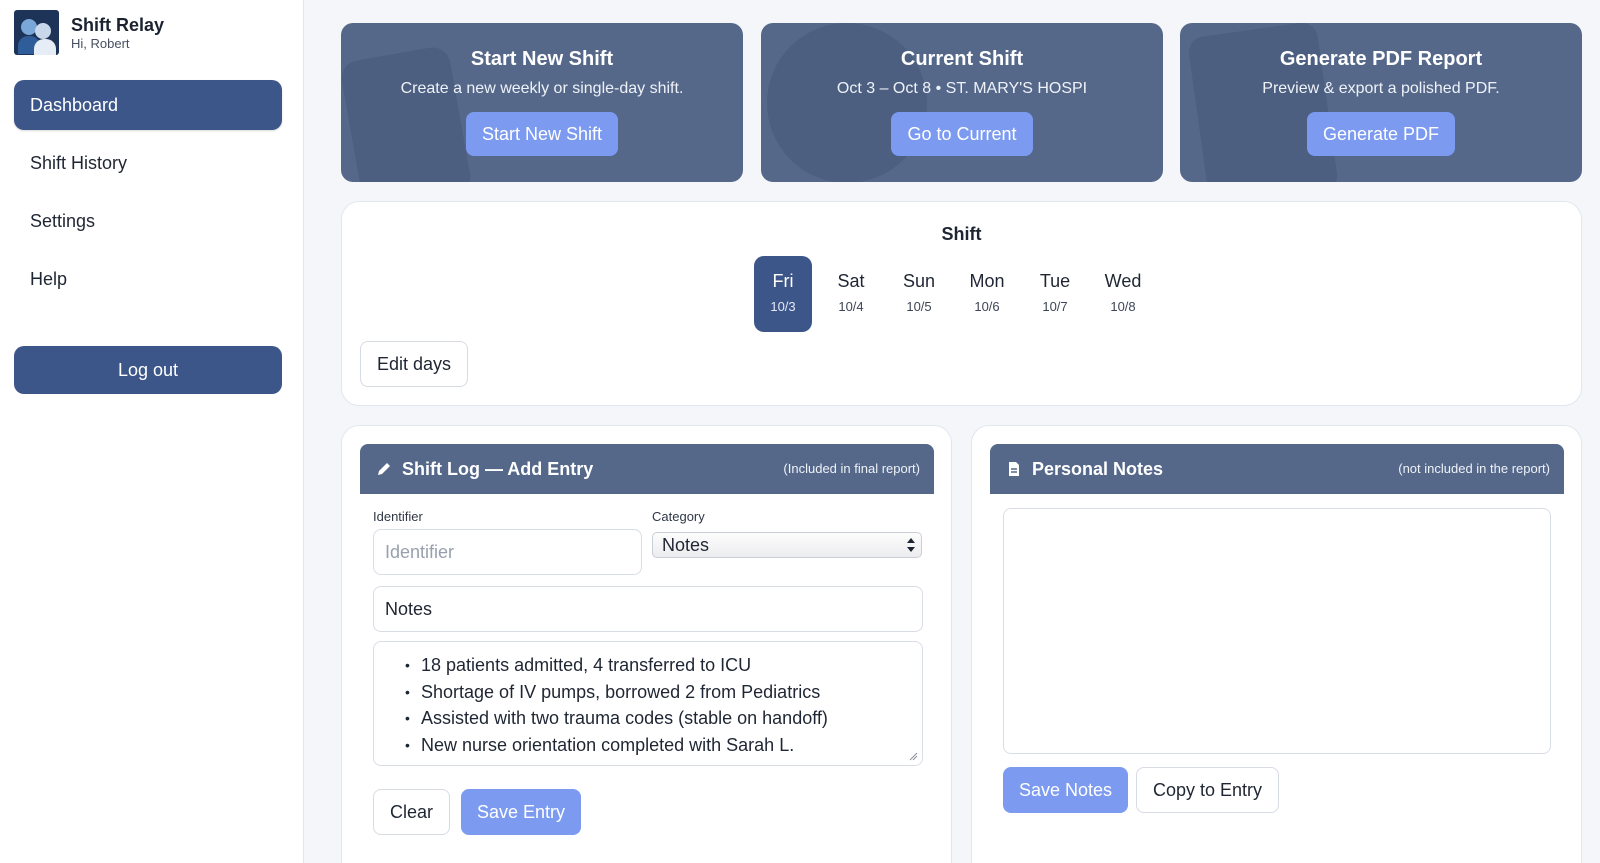 The width and height of the screenshot is (1600, 863). I want to click on card-description: Create a new weekly or single-day shift., so click(542, 88).